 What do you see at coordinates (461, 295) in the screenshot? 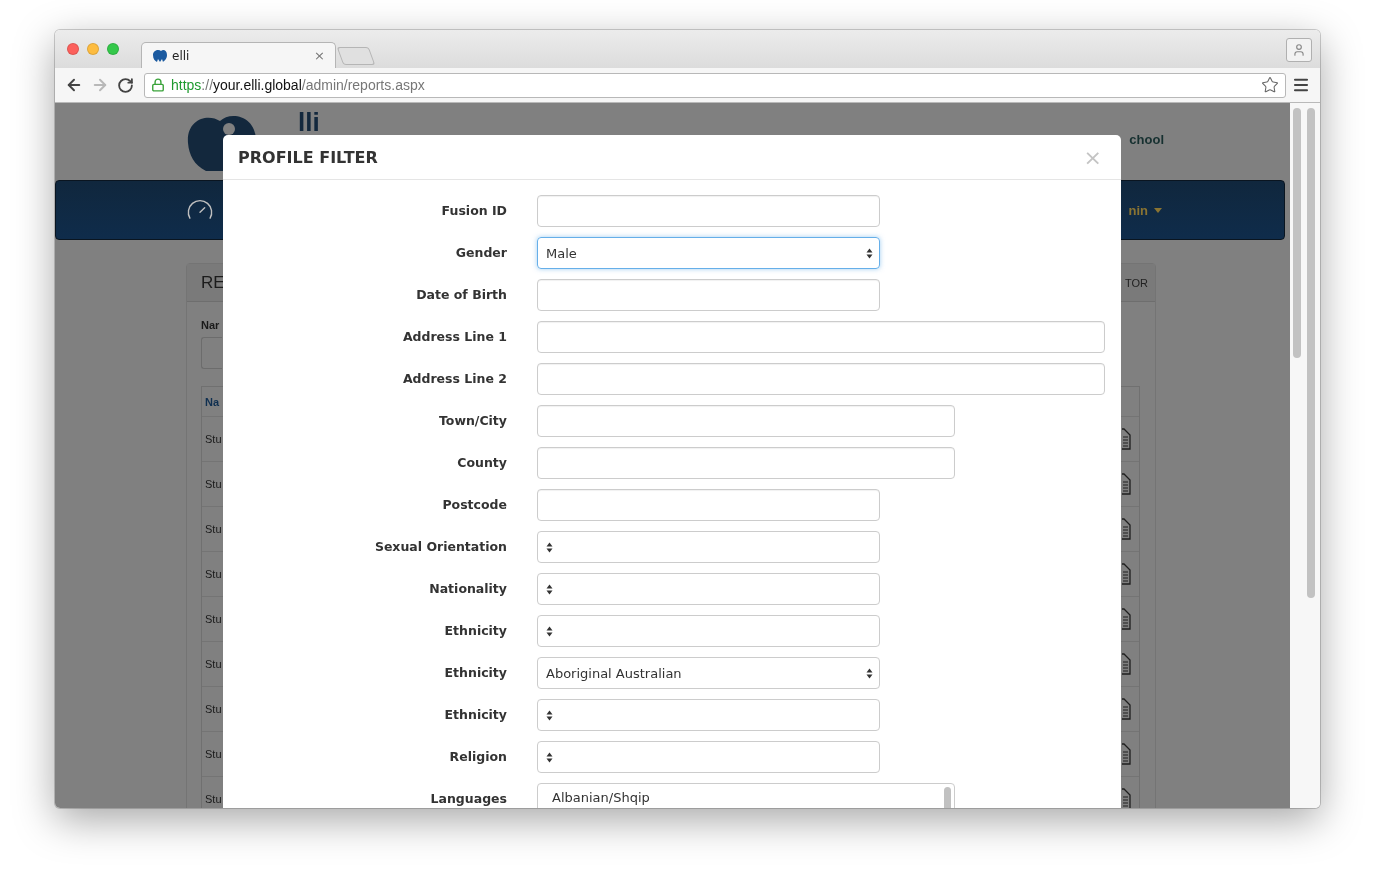
I see `field-label: Date of Birth` at bounding box center [461, 295].